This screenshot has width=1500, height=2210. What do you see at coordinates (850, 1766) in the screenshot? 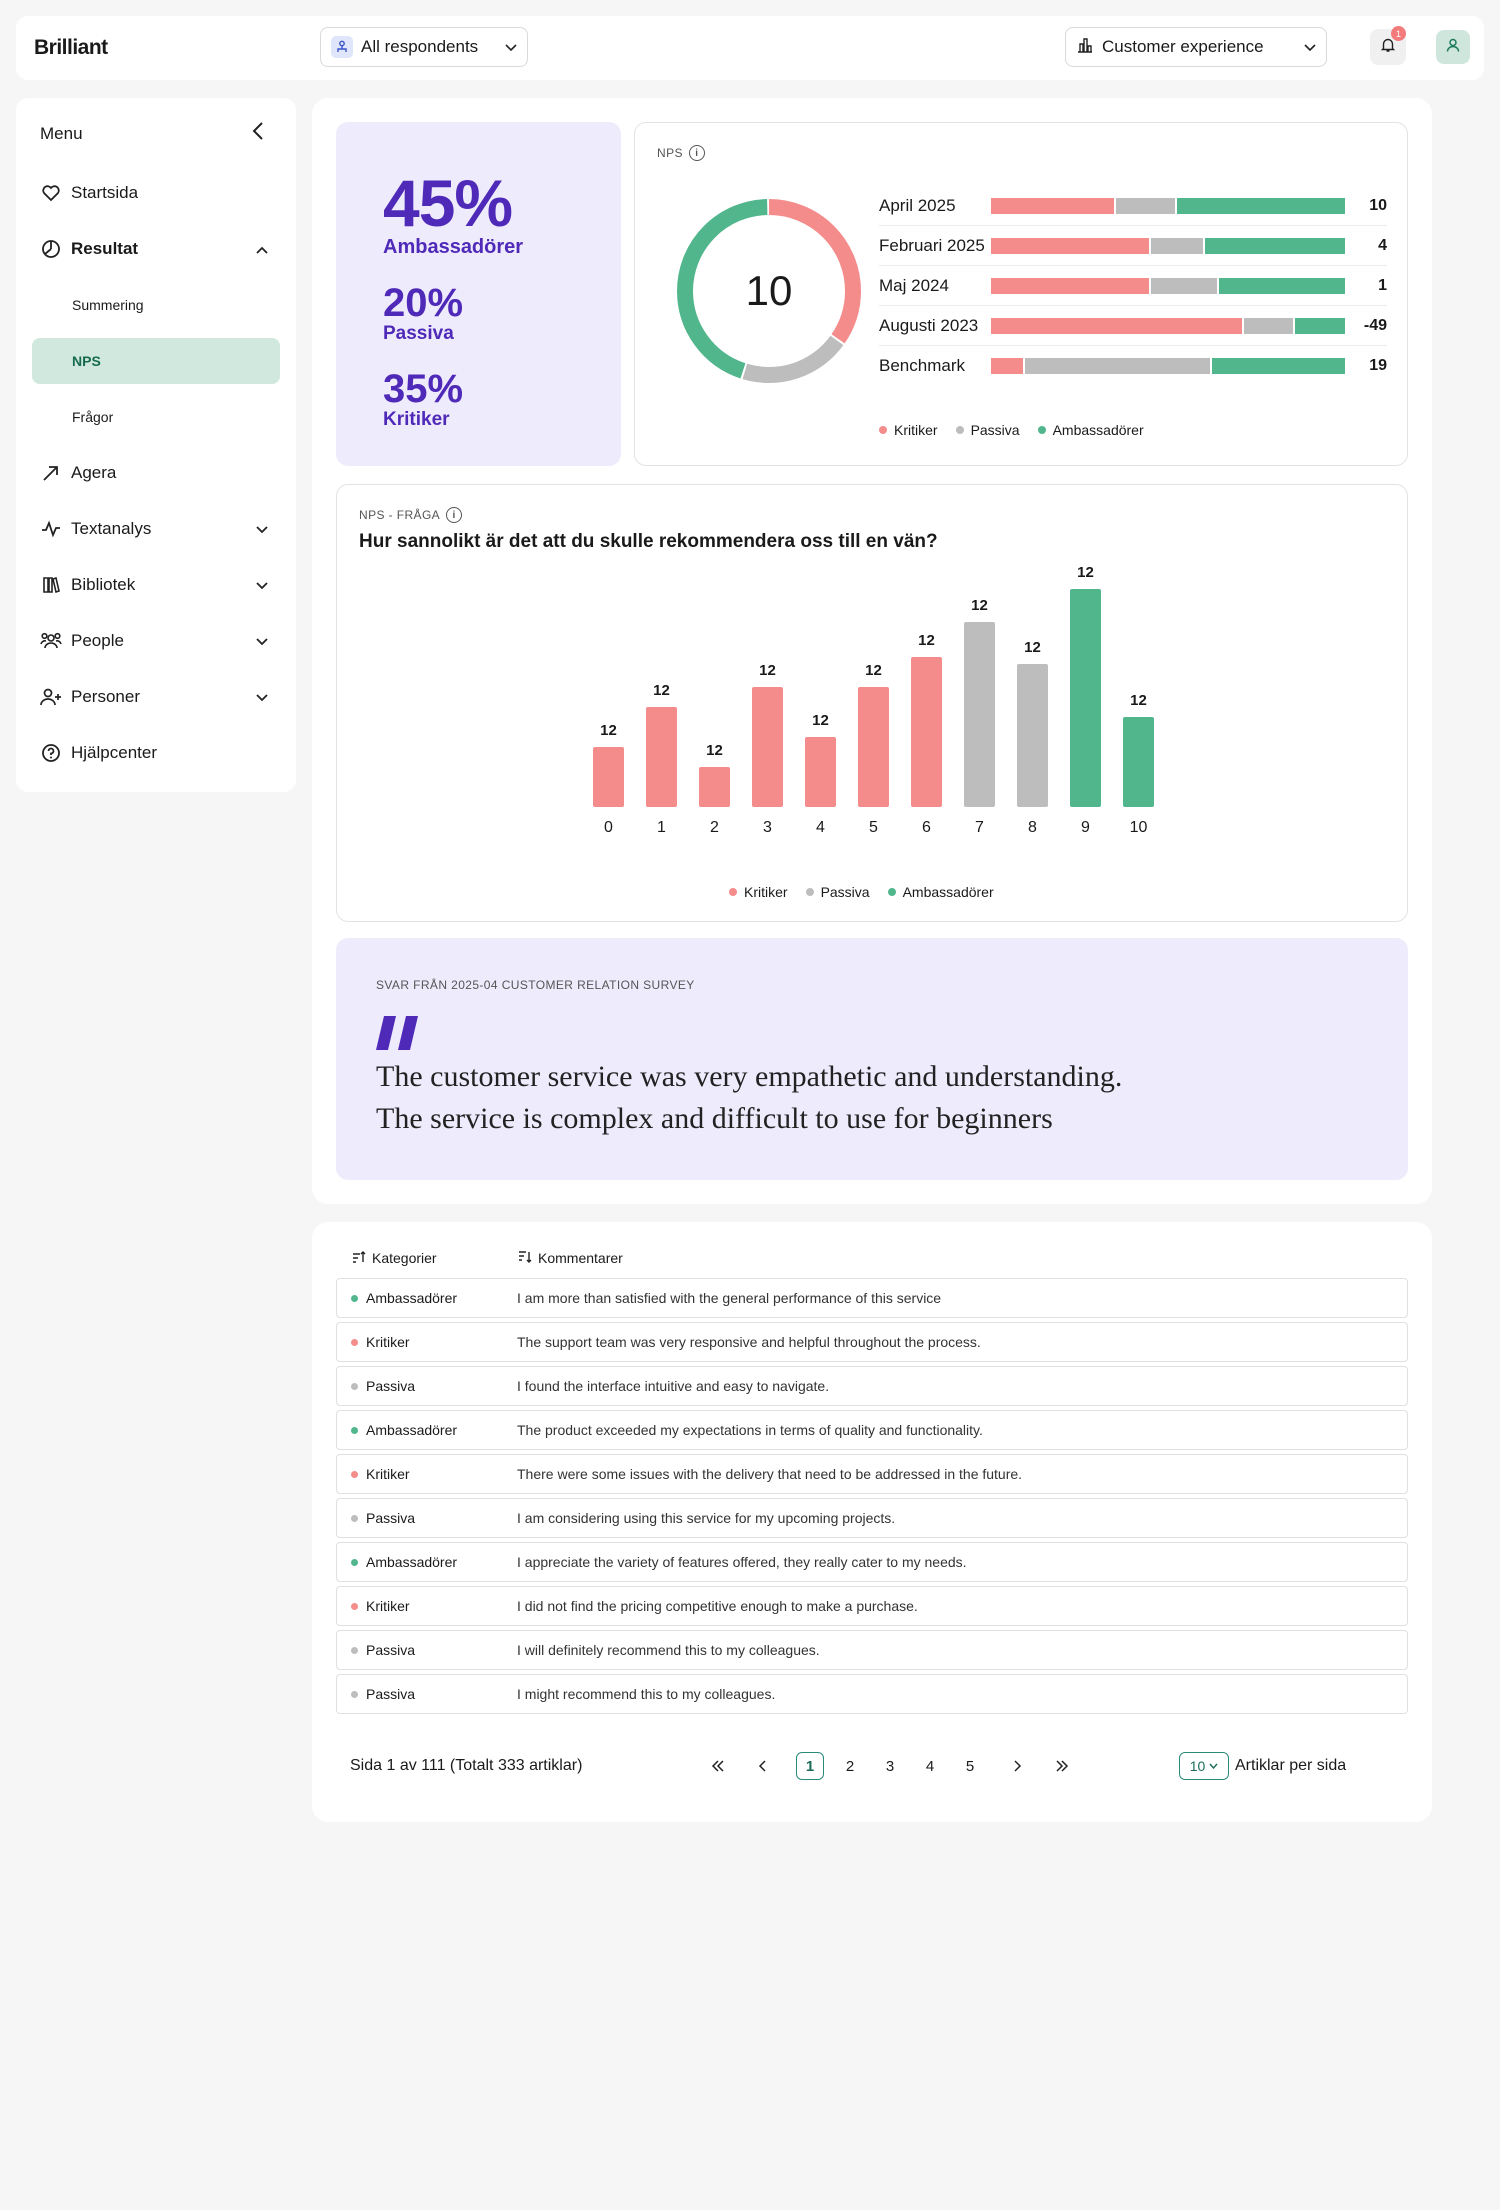
I see `page-button-2: 2` at bounding box center [850, 1766].